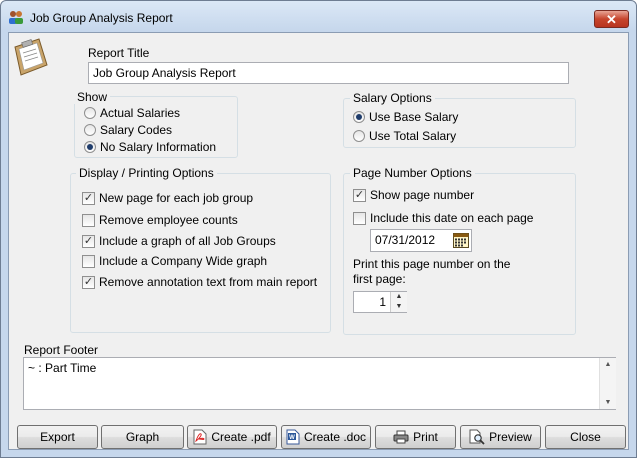  I want to click on graph-button: Graph, so click(142, 437).